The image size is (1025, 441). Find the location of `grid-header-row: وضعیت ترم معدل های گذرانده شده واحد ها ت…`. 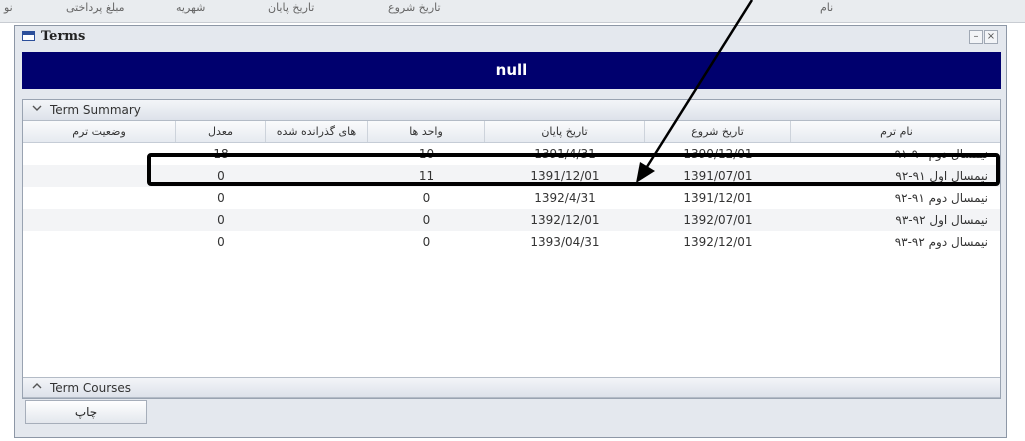

grid-header-row: وضعیت ترم معدل های گذرانده شده واحد ها ت… is located at coordinates (511, 132).